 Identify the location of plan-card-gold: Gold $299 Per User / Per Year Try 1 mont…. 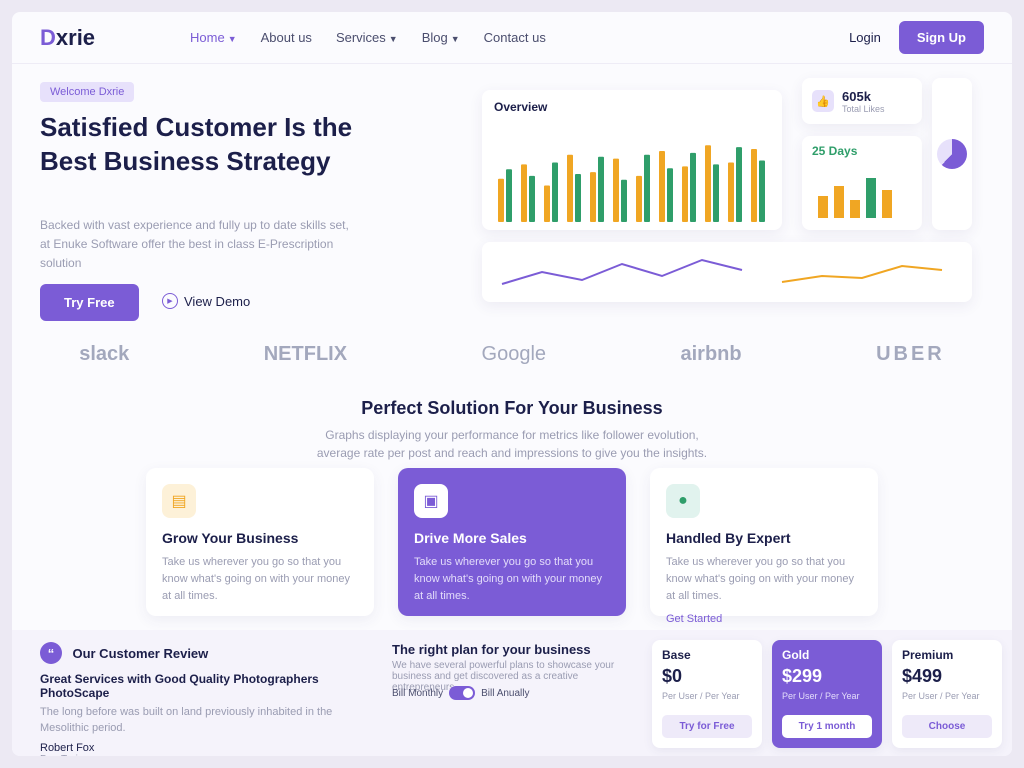
(827, 694).